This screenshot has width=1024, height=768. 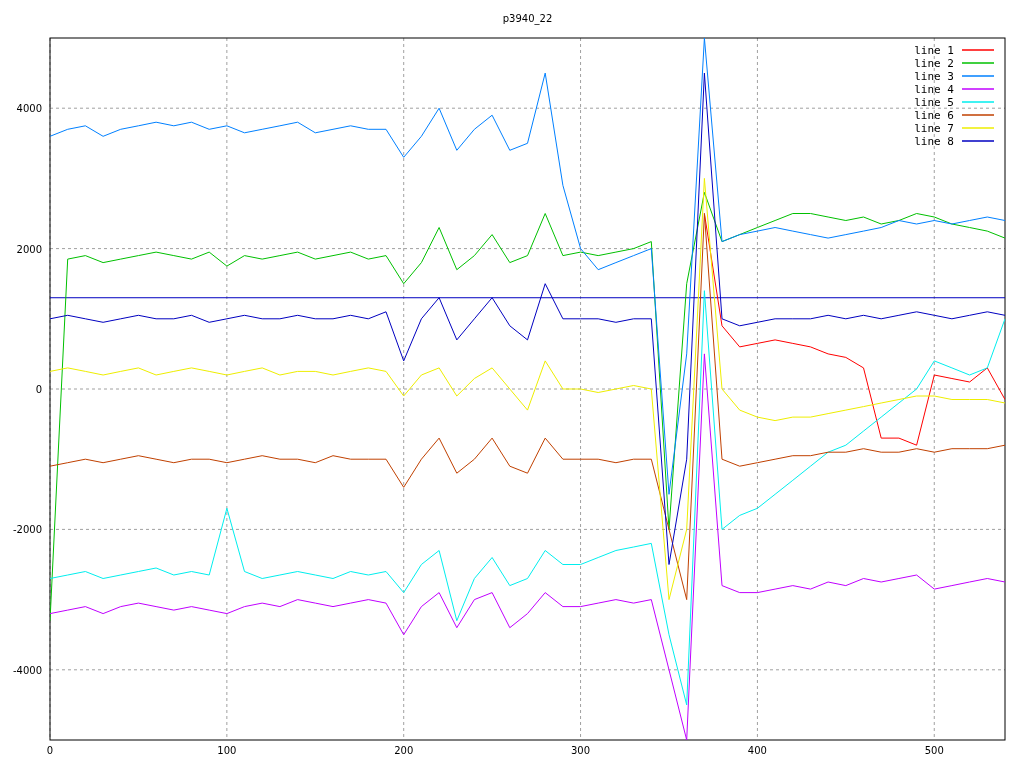 I want to click on legend-label: line 2, so click(x=934, y=63).